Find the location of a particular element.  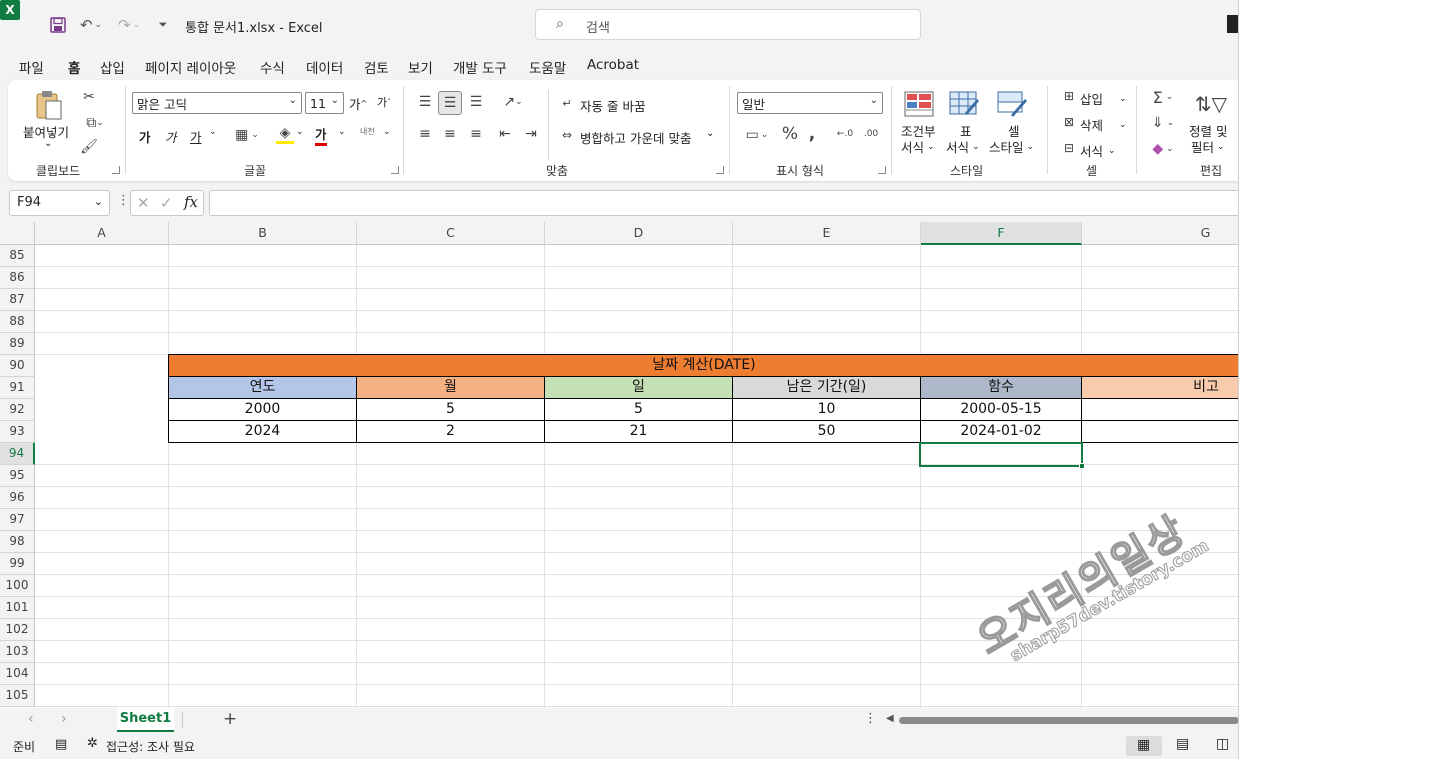

header-note: 비고 is located at coordinates (1160, 388).